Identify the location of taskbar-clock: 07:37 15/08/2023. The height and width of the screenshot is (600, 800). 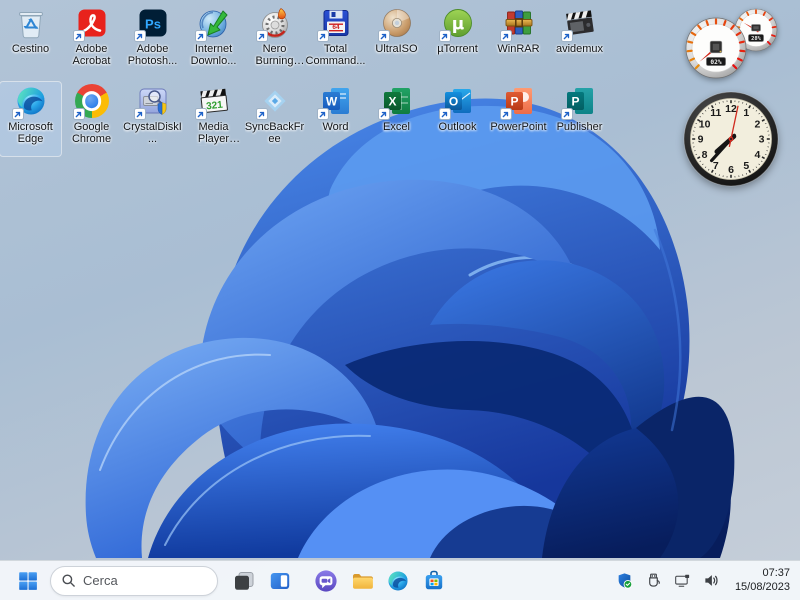
(764, 580).